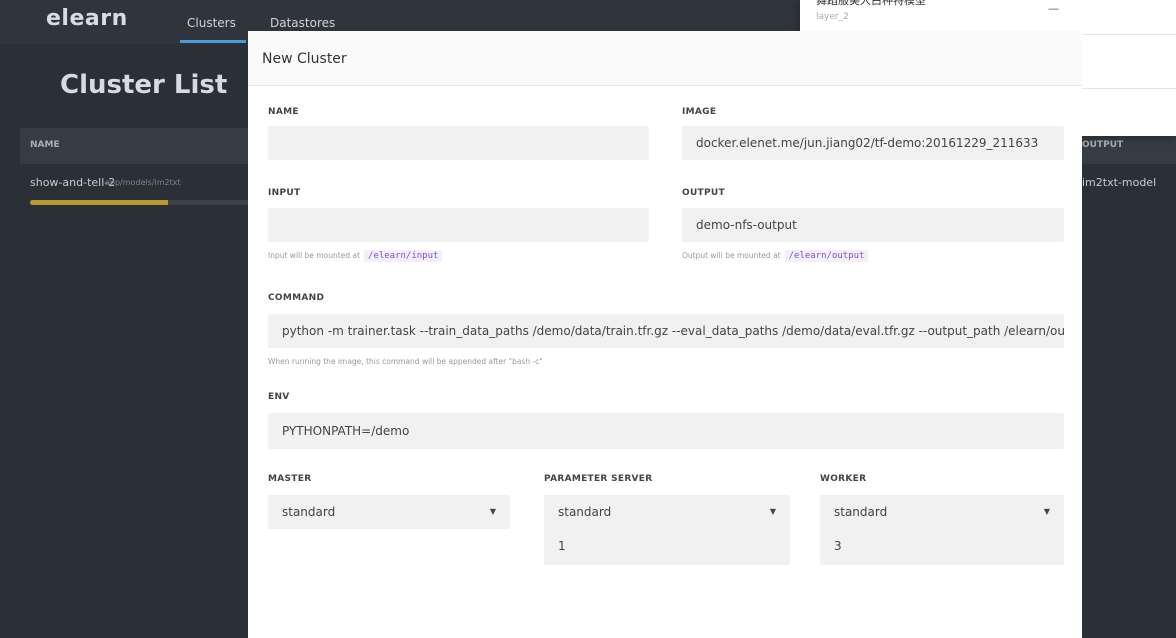  I want to click on env-input: PYTHONPATH=/demo, so click(666, 431).